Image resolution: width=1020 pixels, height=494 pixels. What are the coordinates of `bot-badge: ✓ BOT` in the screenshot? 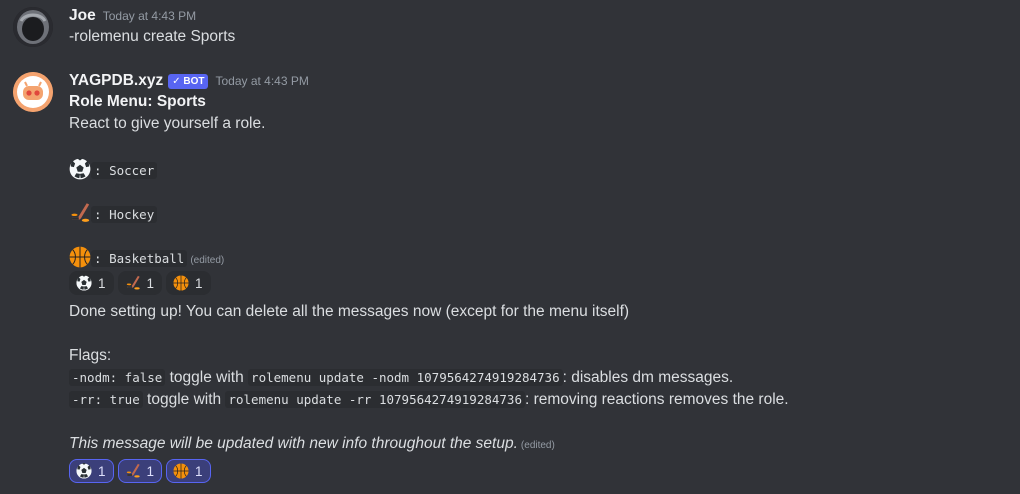 It's located at (188, 81).